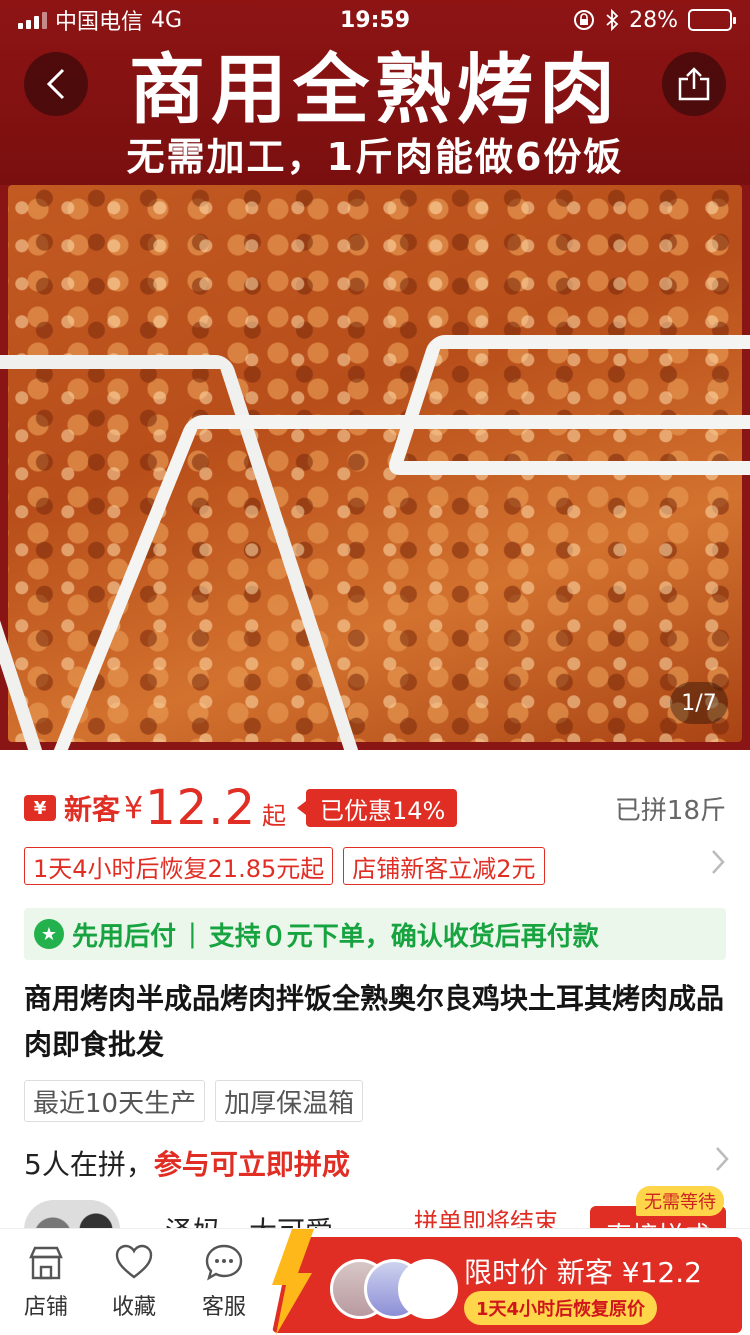 The width and height of the screenshot is (750, 1335). Describe the element at coordinates (584, 20) in the screenshot. I see `lock-rotation-icon` at that location.